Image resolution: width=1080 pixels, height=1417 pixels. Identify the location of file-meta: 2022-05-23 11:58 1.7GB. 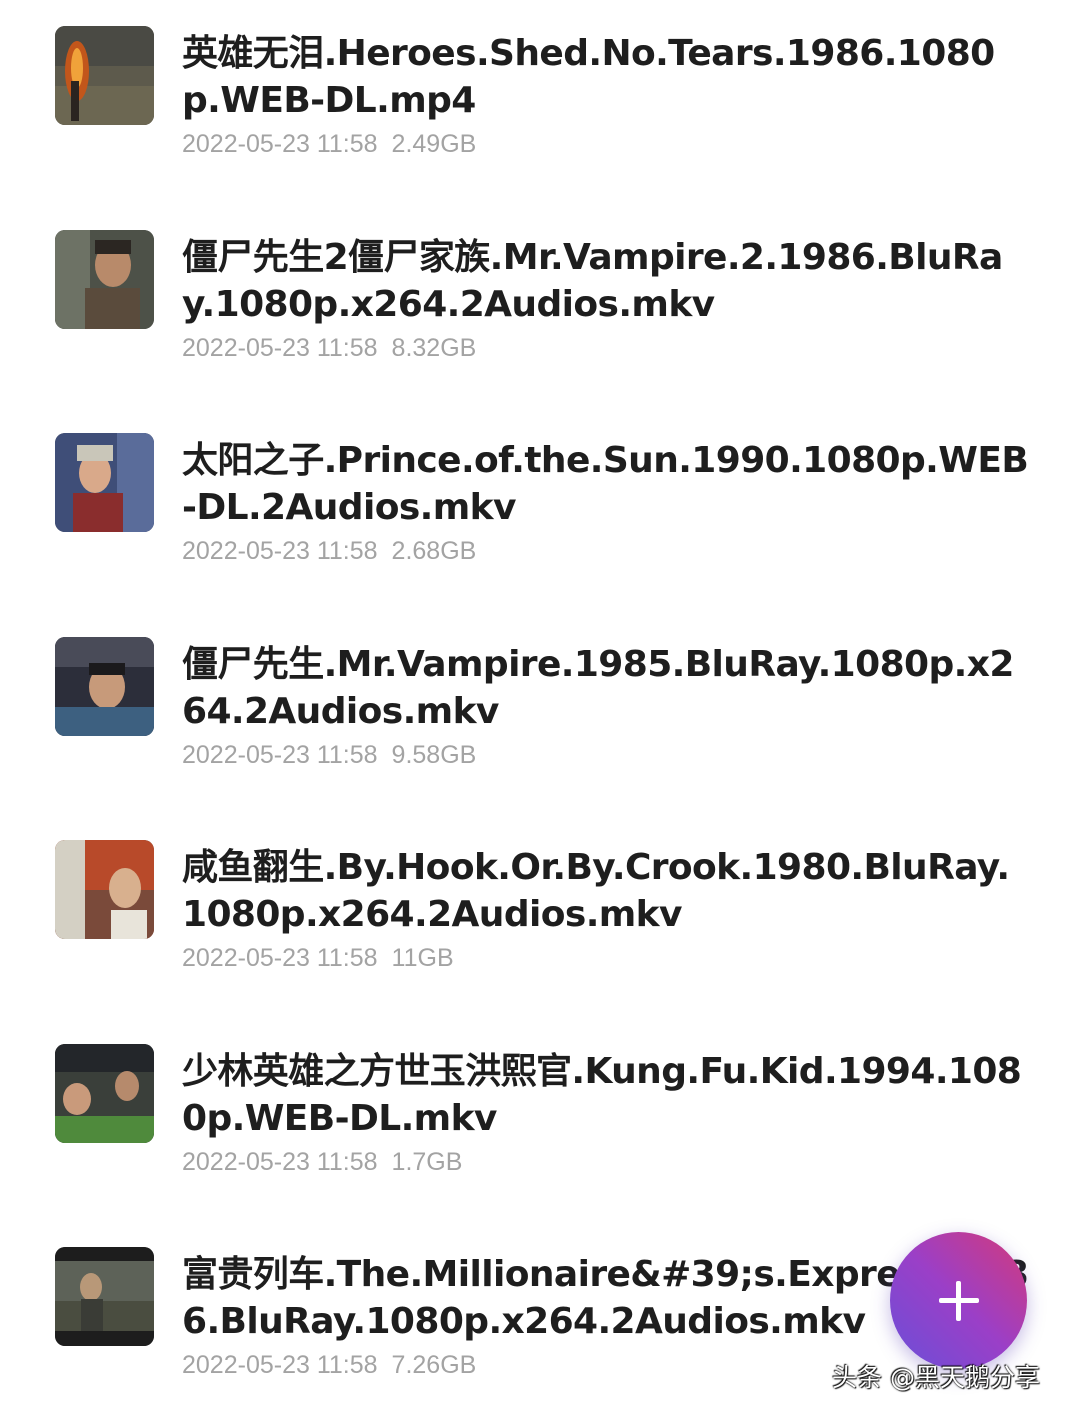
(322, 1162).